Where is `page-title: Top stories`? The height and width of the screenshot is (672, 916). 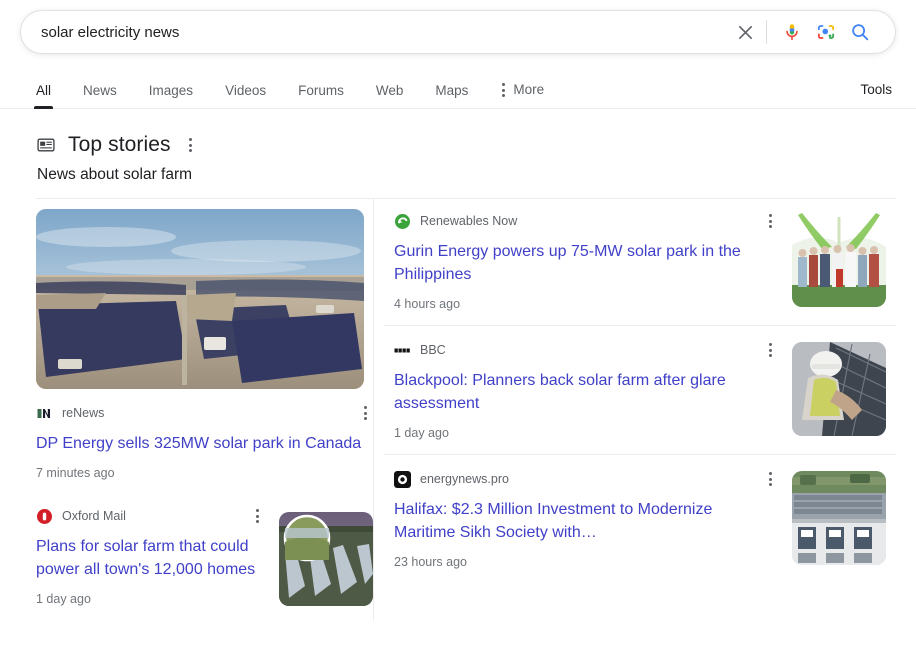
page-title: Top stories is located at coordinates (119, 144).